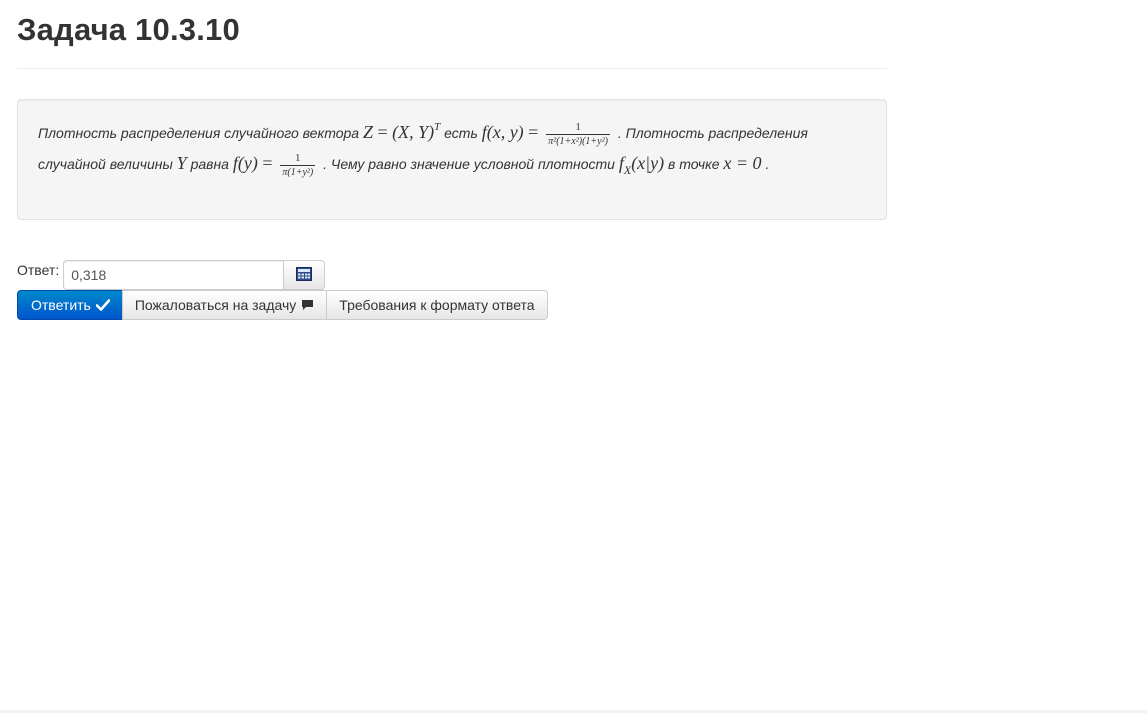 The height and width of the screenshot is (713, 1147). Describe the element at coordinates (38, 270) in the screenshot. I see `answer-label: Ответ:` at that location.